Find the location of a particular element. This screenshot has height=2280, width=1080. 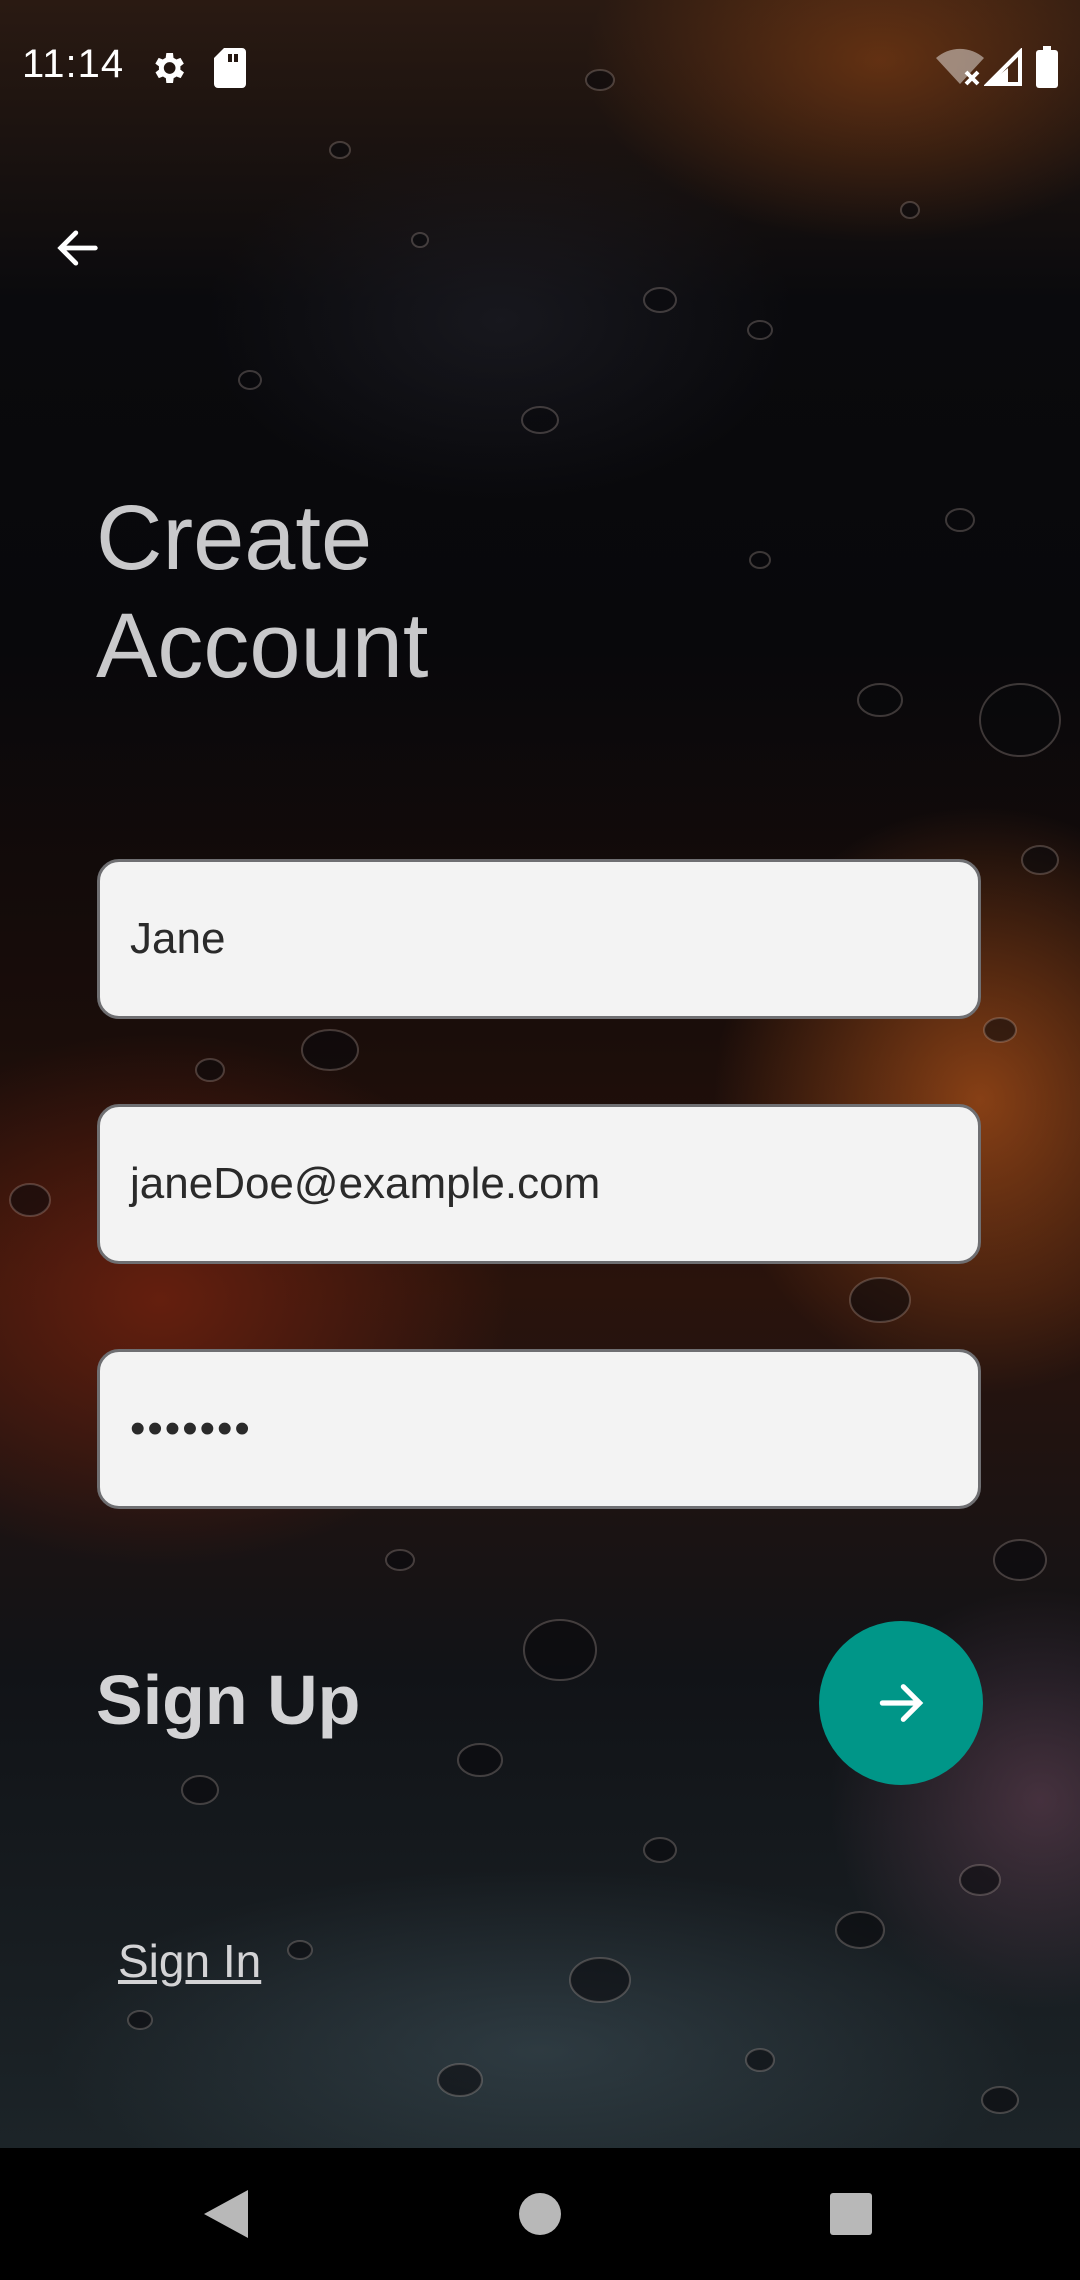

signup-label: Sign Up is located at coordinates (228, 1700).